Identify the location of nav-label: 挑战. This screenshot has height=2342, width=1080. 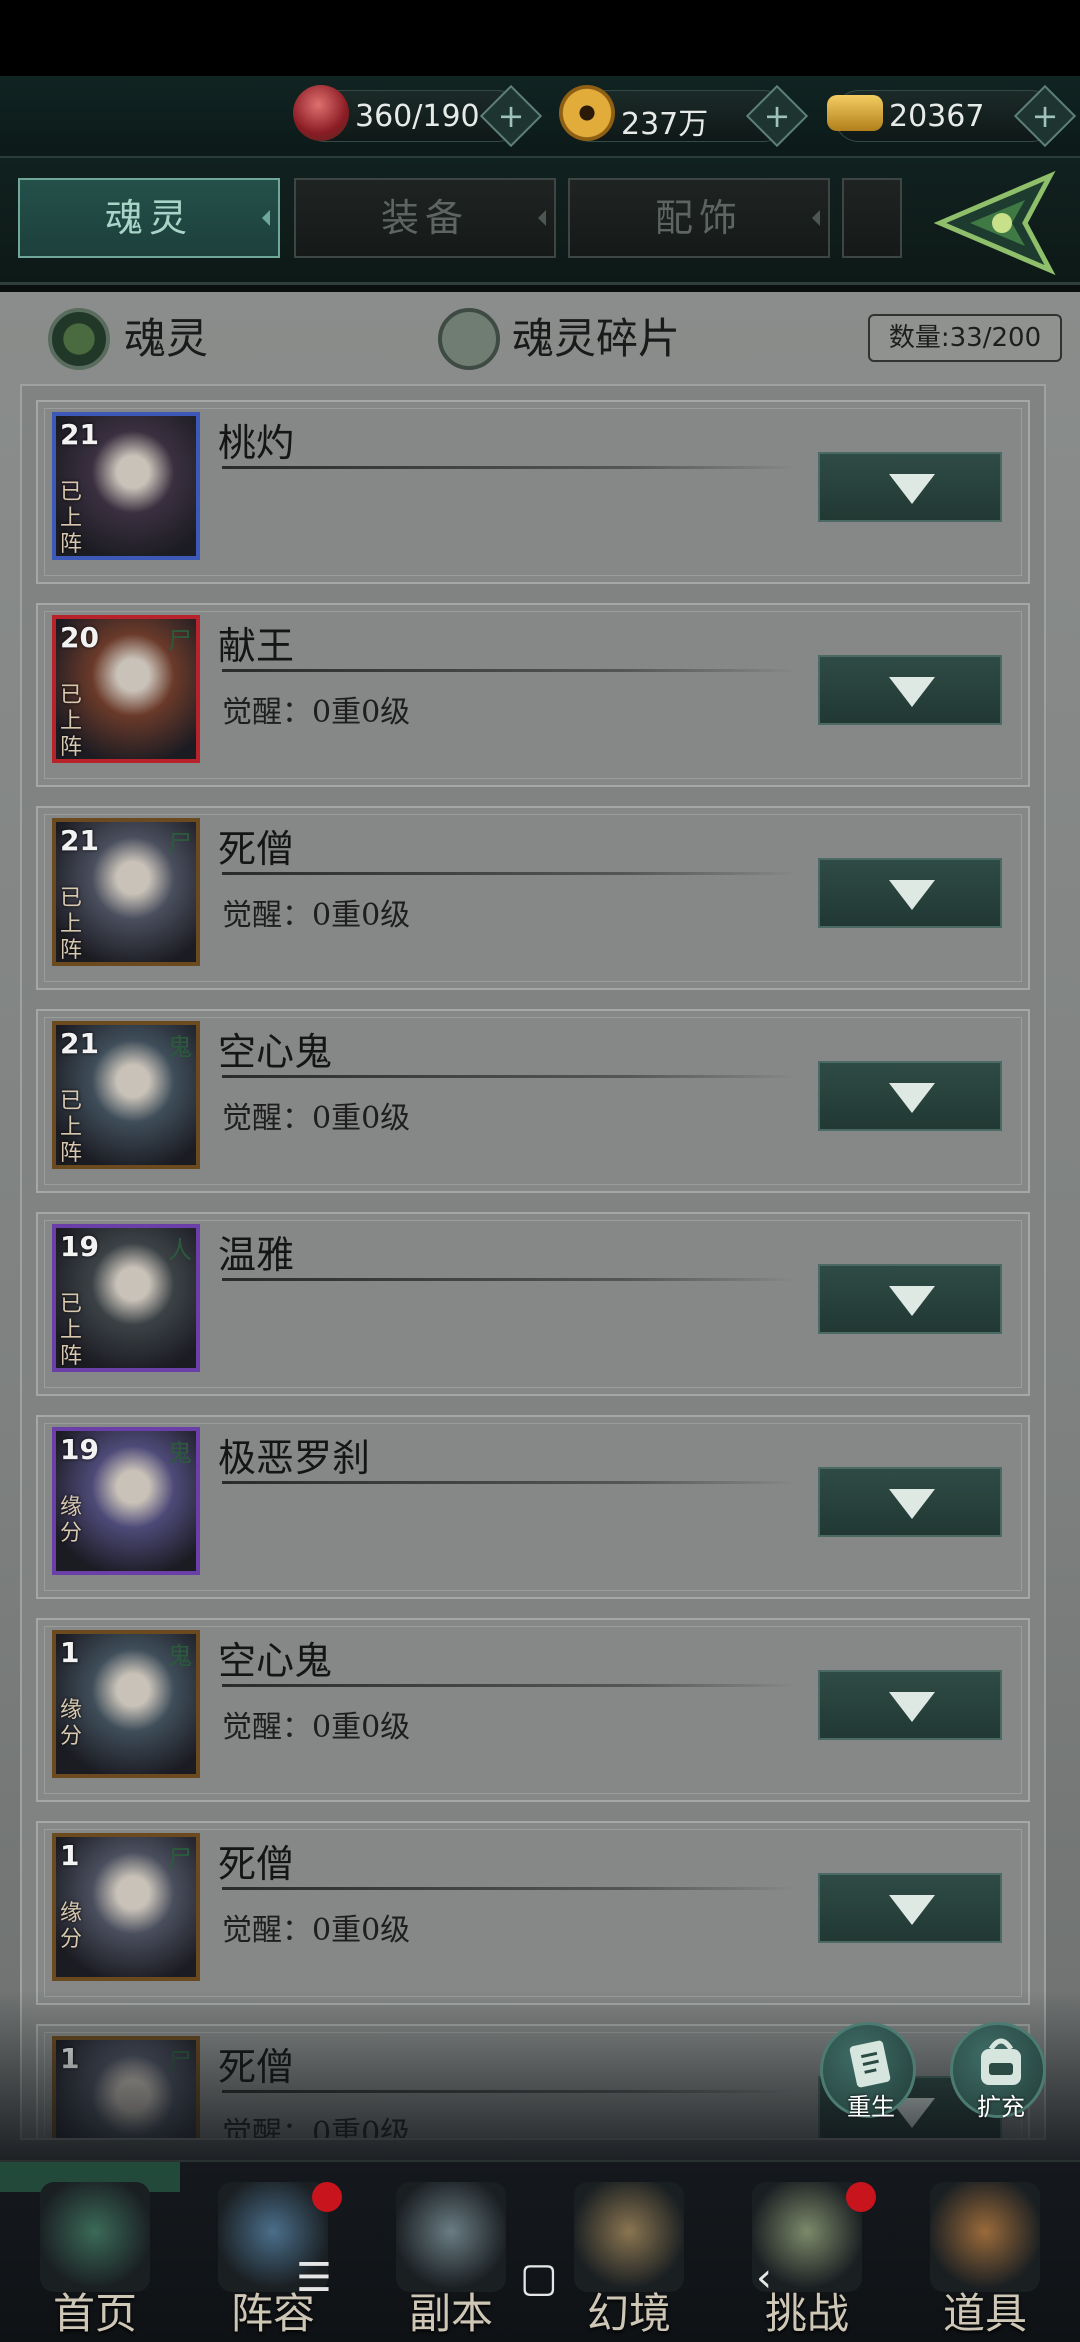
(806, 2313).